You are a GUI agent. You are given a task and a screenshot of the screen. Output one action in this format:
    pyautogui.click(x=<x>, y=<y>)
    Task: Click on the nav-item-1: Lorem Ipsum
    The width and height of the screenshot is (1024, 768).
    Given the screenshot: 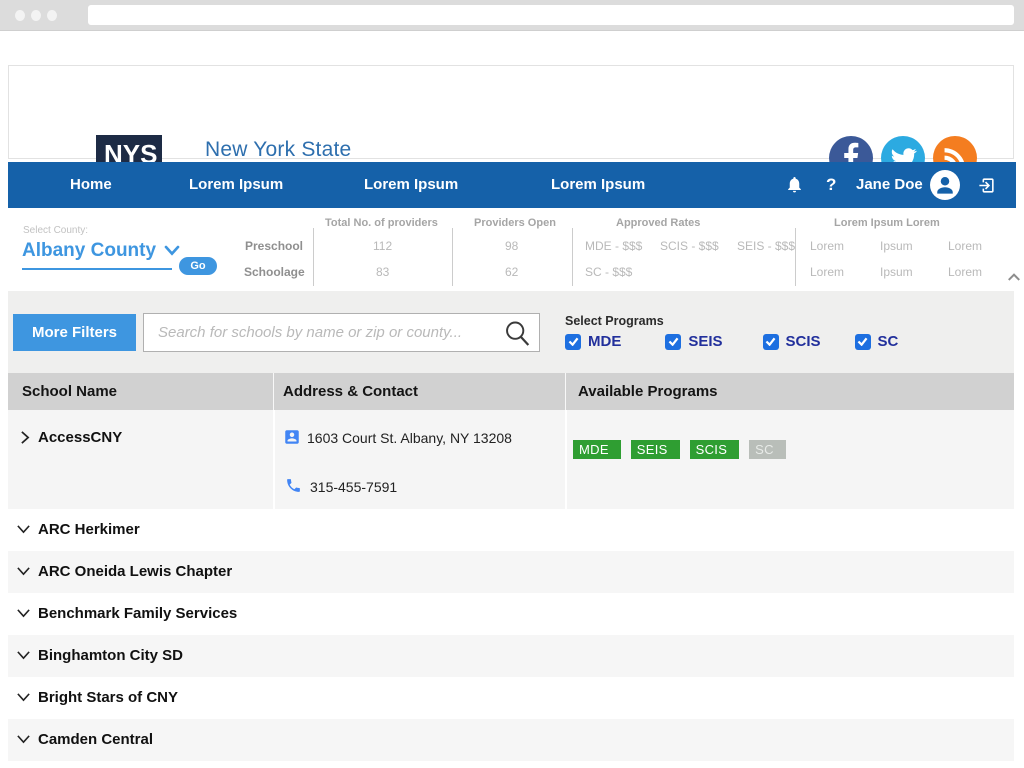 What is the action you would take?
    pyautogui.click(x=236, y=185)
    